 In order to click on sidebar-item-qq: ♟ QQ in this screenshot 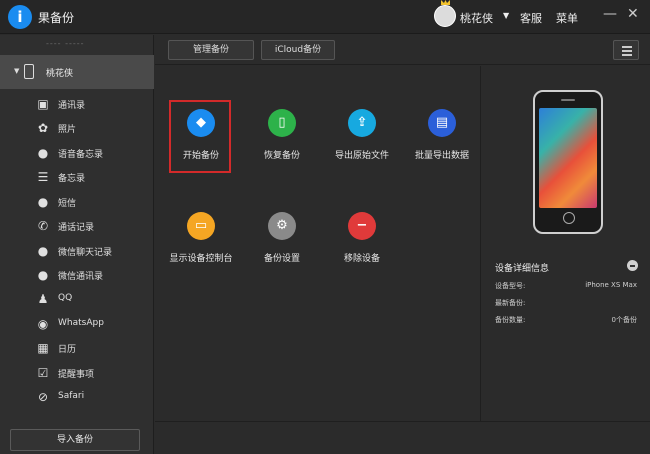, I will do `click(77, 299)`.